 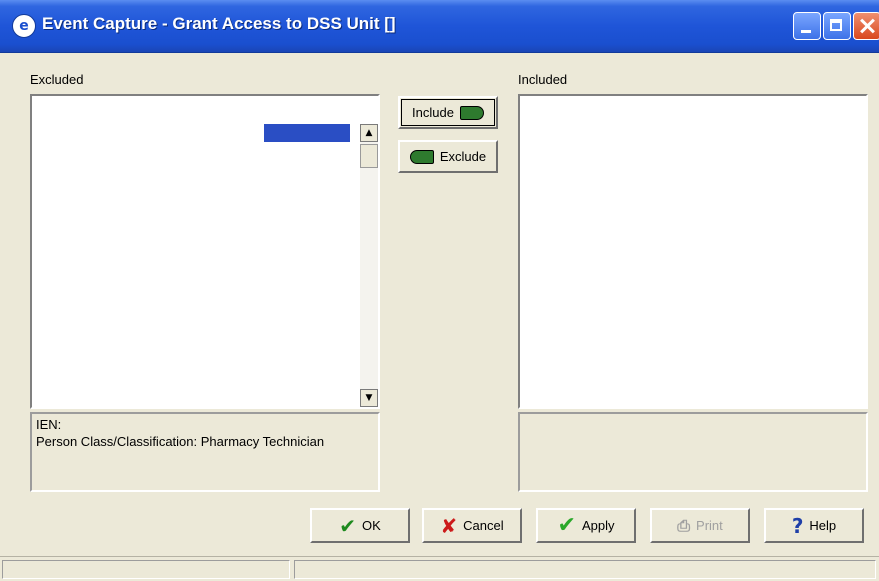 What do you see at coordinates (347, 525) in the screenshot?
I see `checkmark-icon: ✔` at bounding box center [347, 525].